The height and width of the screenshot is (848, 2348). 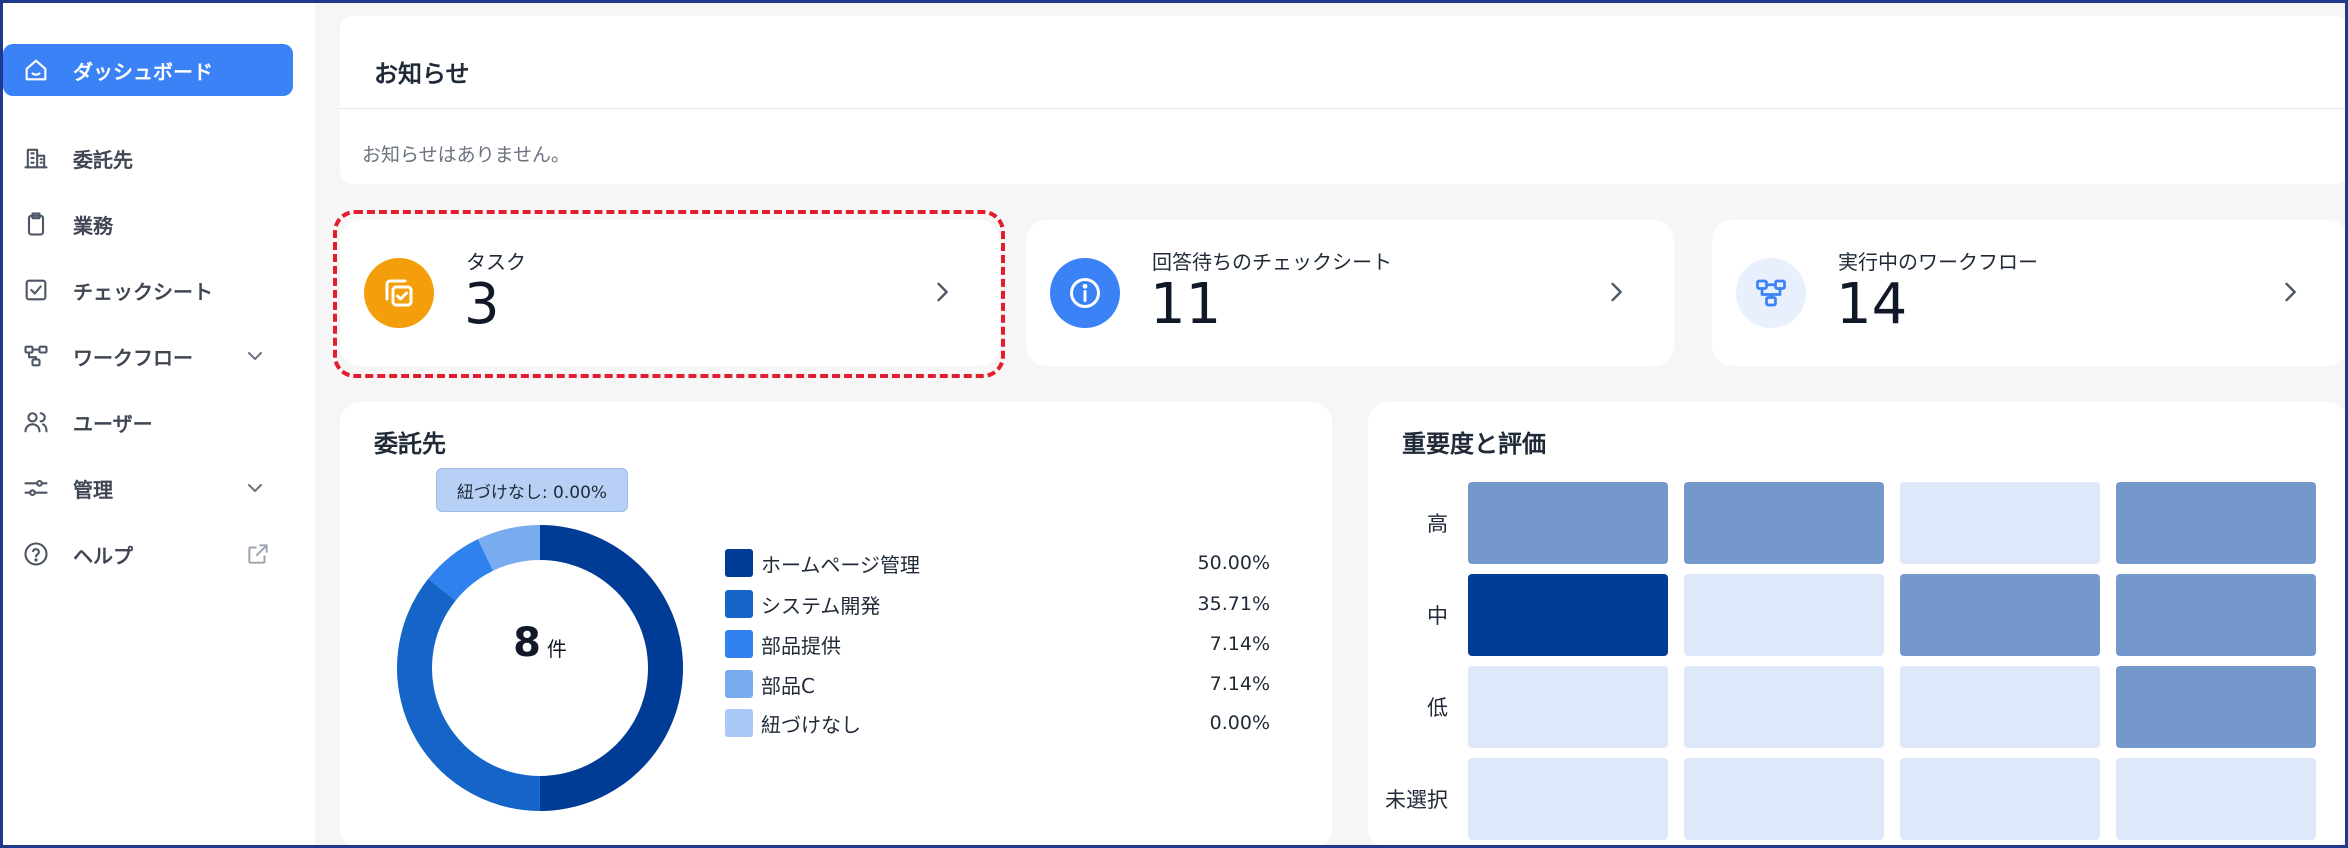 I want to click on legend-item: 部品C 7.14%, so click(x=997, y=684).